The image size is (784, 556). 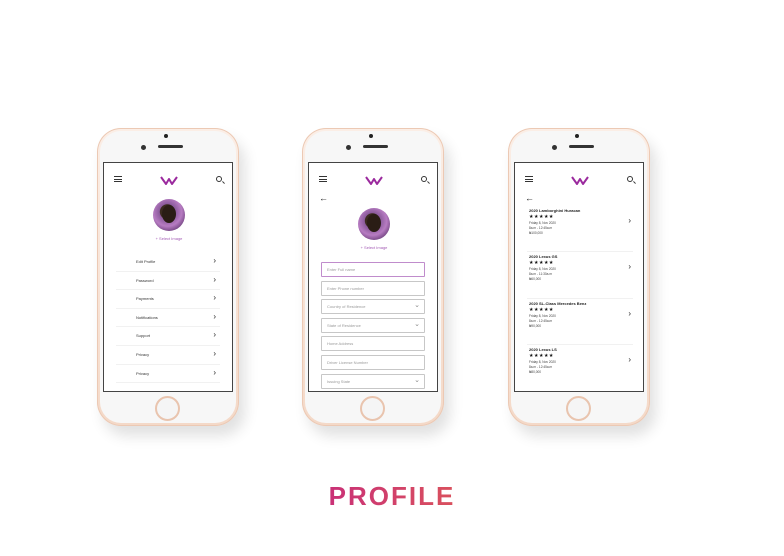 What do you see at coordinates (341, 269) in the screenshot?
I see `field-placeholder: Enter Full name` at bounding box center [341, 269].